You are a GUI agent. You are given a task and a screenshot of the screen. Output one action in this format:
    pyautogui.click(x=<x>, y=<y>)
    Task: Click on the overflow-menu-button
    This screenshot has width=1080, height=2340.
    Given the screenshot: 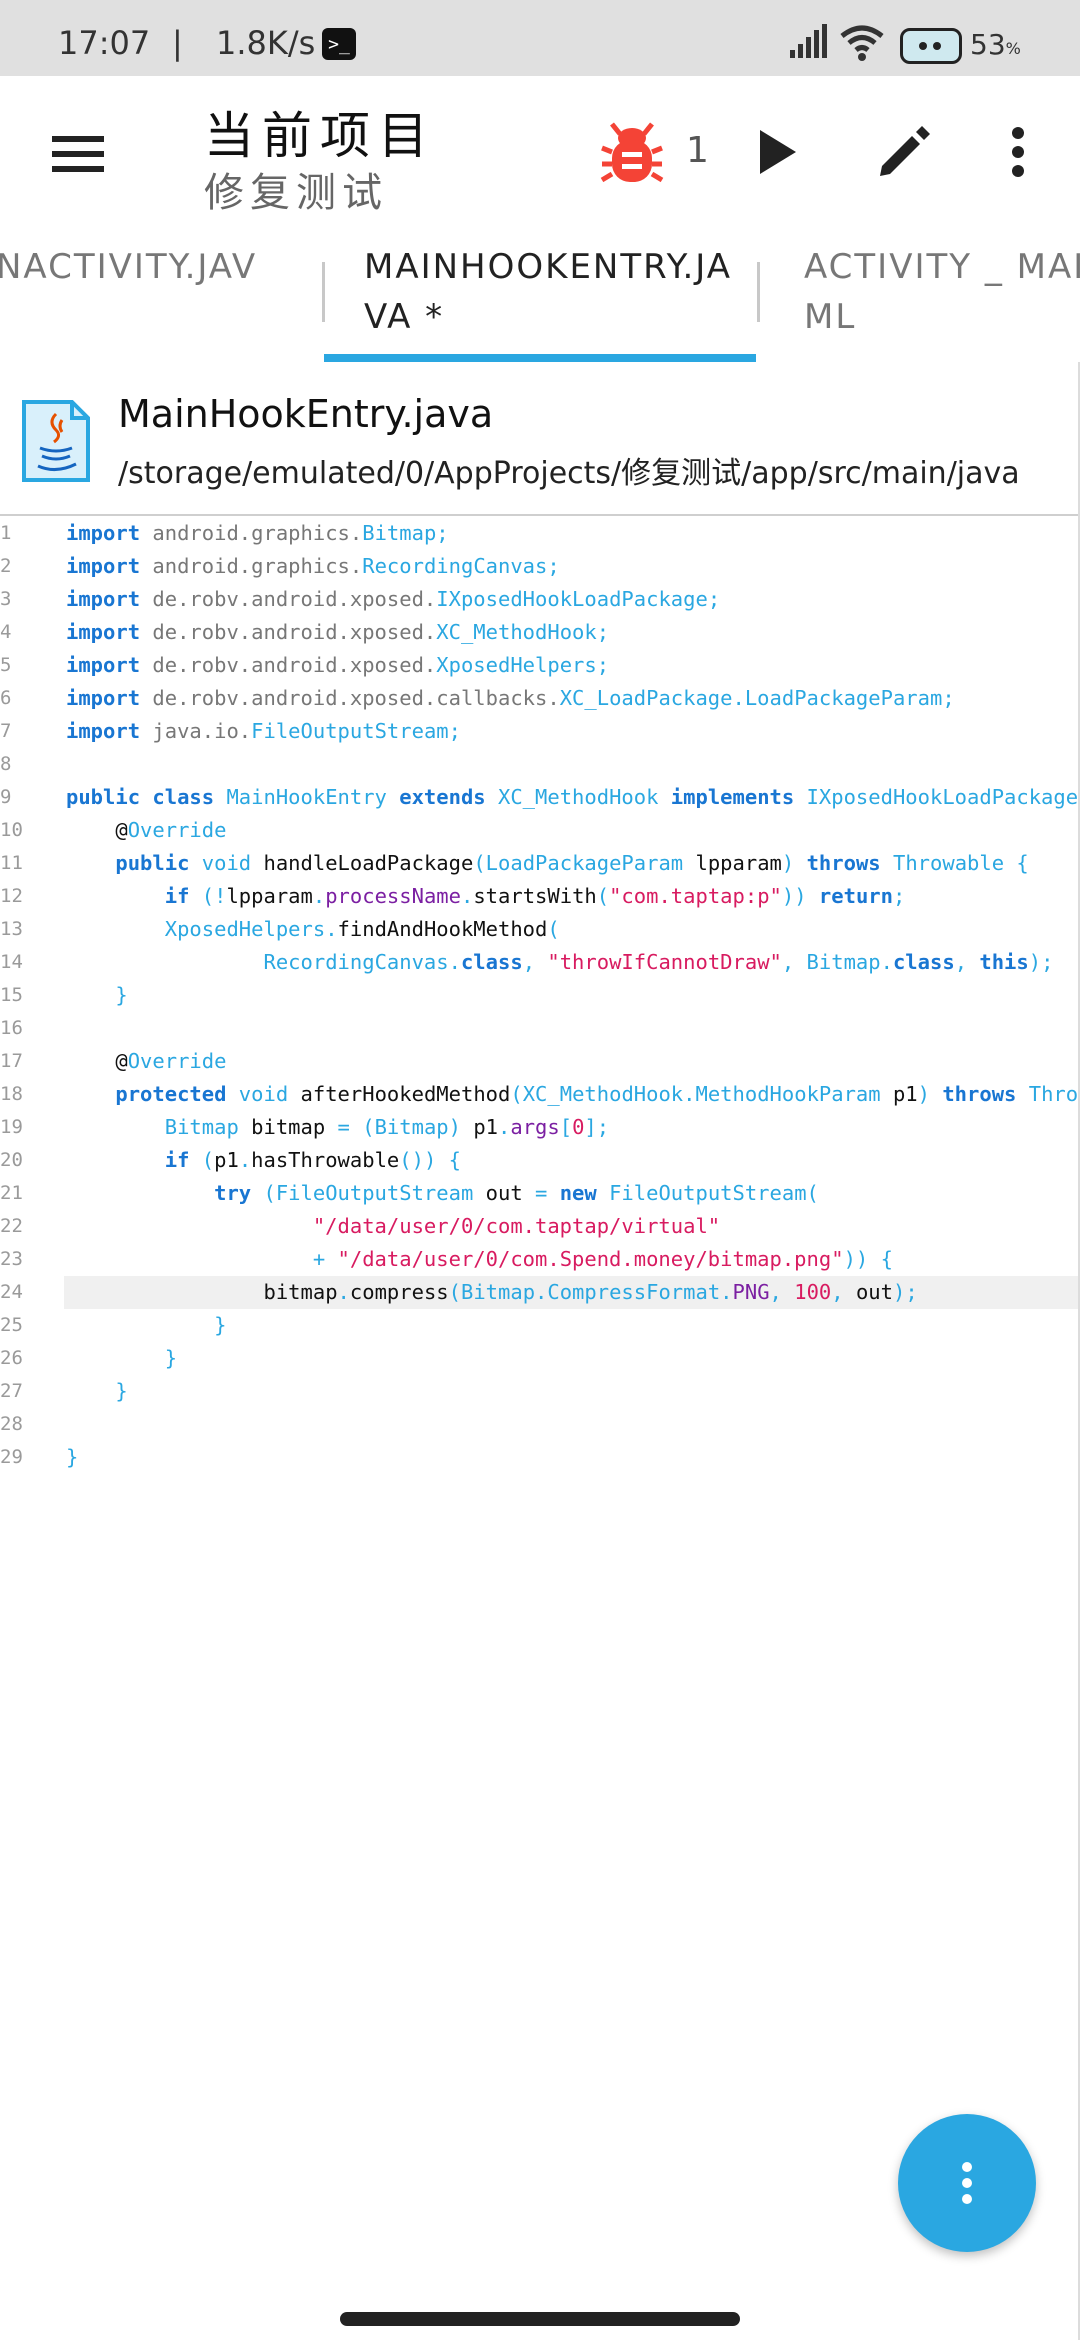 What is the action you would take?
    pyautogui.click(x=1018, y=152)
    